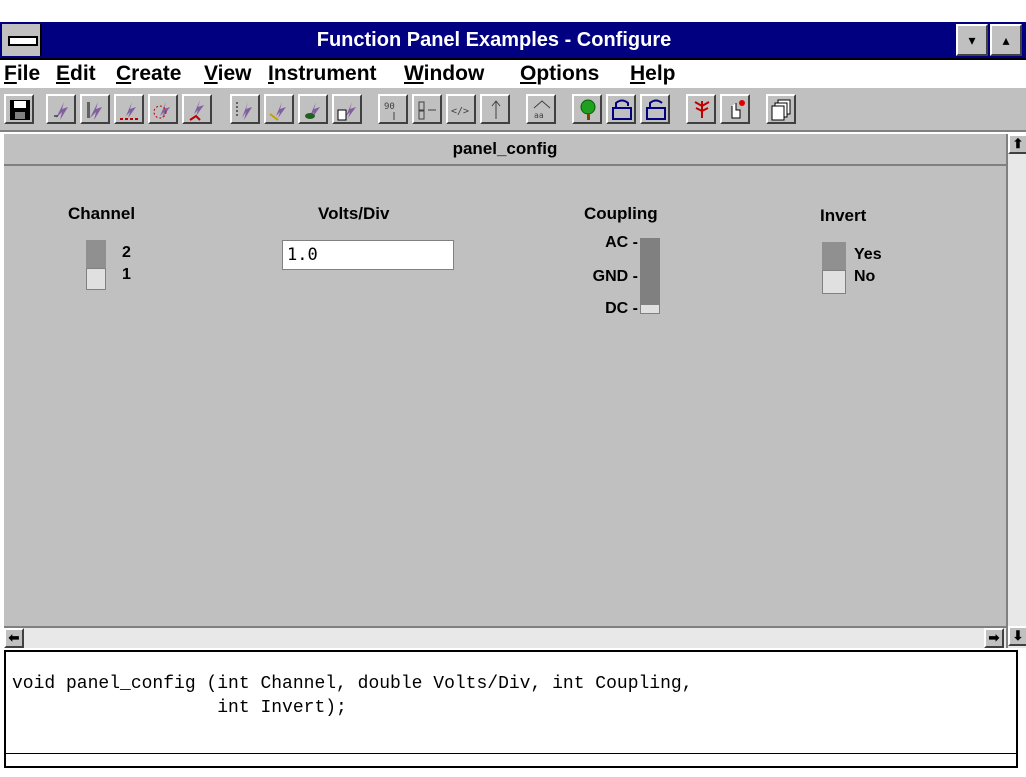 Image resolution: width=1026 pixels, height=777 pixels. Describe the element at coordinates (701, 109) in the screenshot. I see `hand-pointer-icon` at that location.